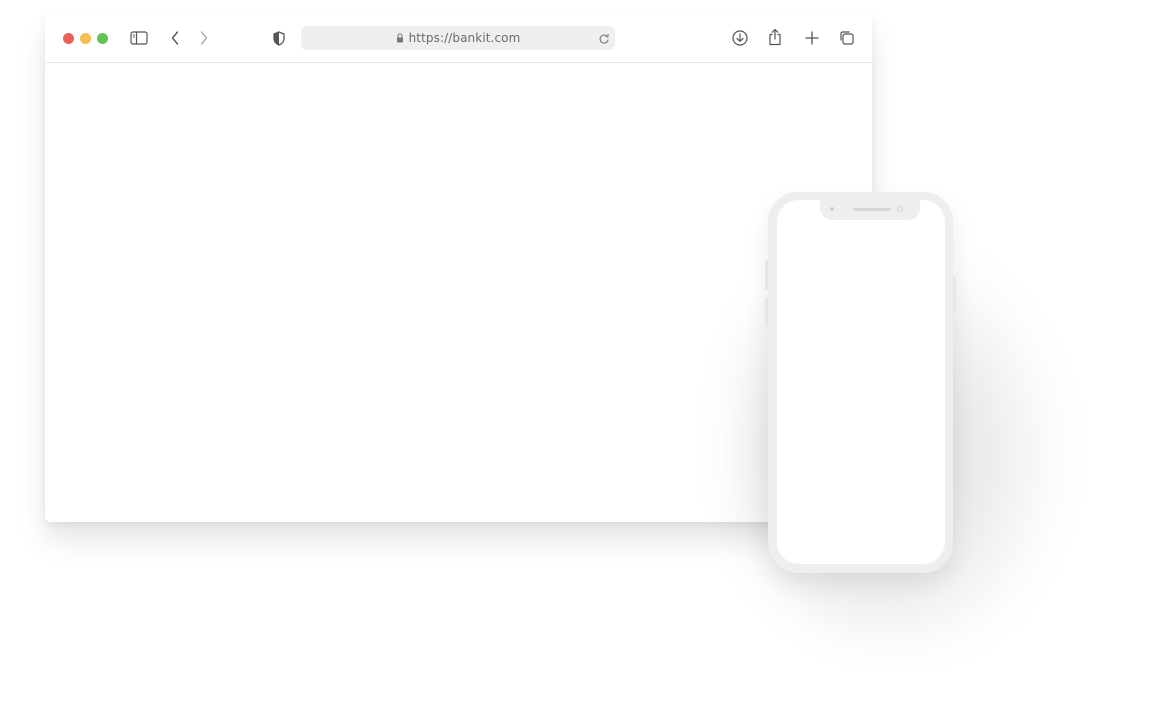 The image size is (1149, 718). What do you see at coordinates (900, 209) in the screenshot?
I see `front-camera-icon` at bounding box center [900, 209].